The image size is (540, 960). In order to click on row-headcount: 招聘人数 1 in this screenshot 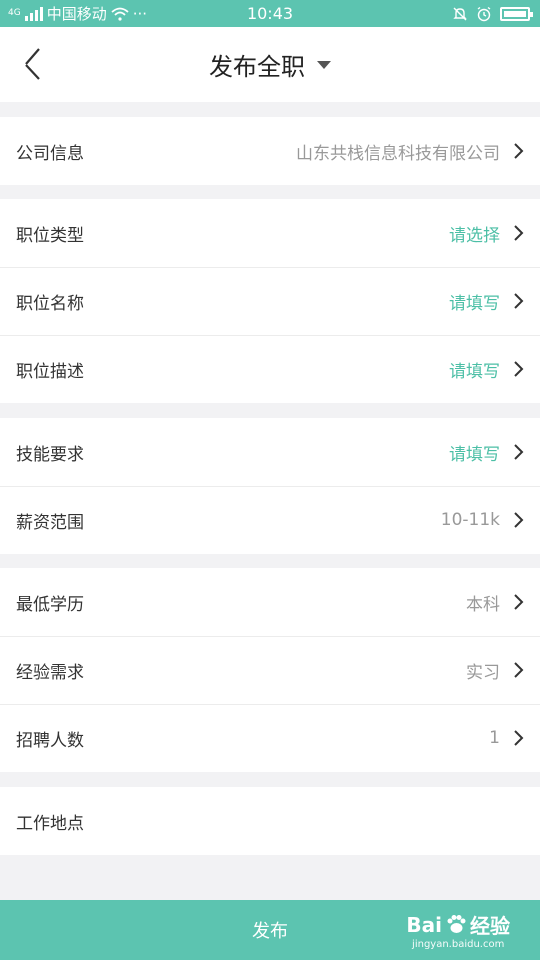, I will do `click(270, 738)`.